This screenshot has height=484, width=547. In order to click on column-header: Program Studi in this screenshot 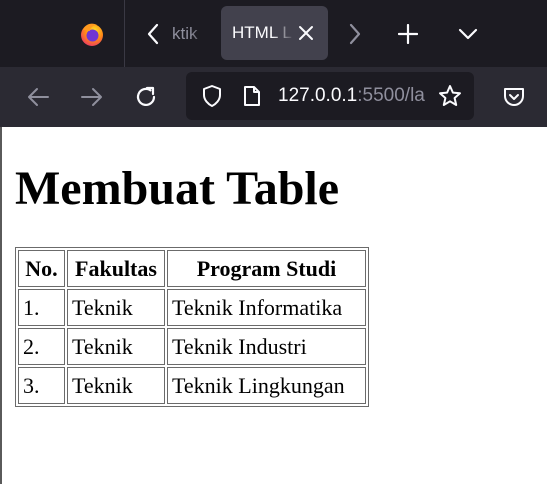, I will do `click(266, 268)`.